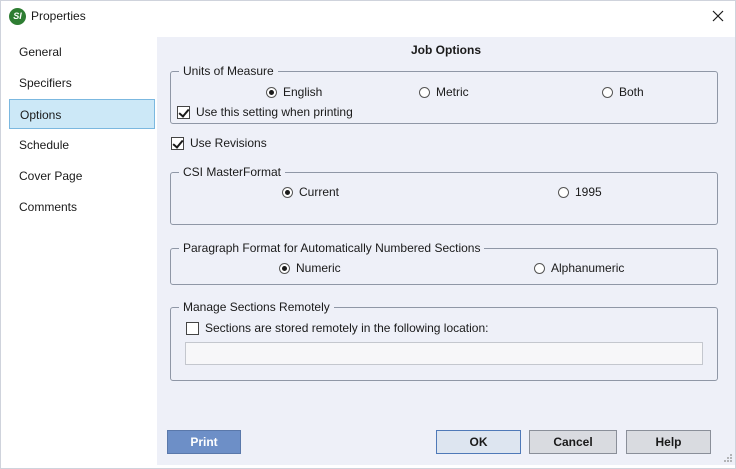 This screenshot has width=736, height=469. What do you see at coordinates (728, 458) in the screenshot?
I see `resize-grip-icon` at bounding box center [728, 458].